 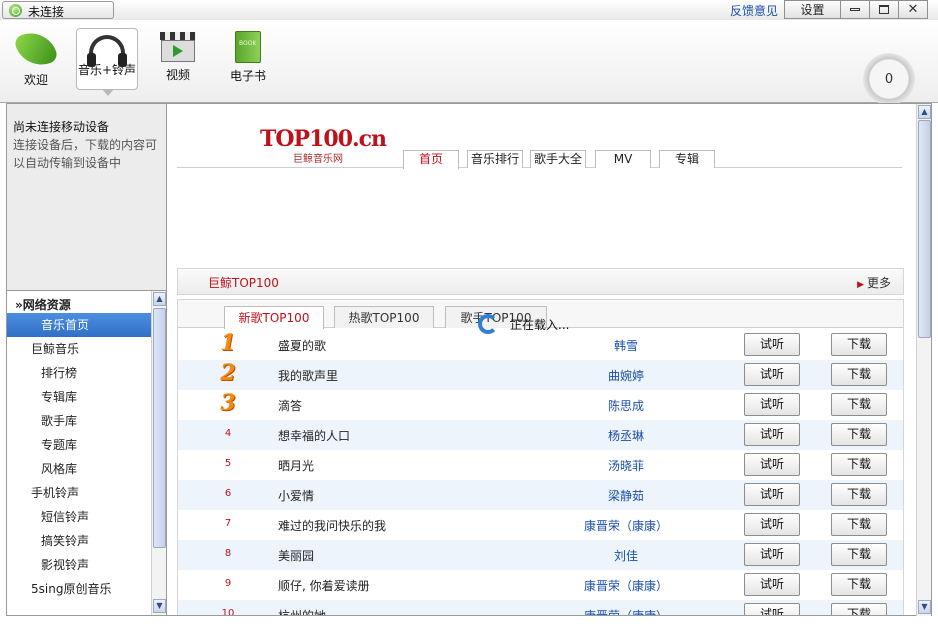 I want to click on more-link: ▶ 更多, so click(x=874, y=282).